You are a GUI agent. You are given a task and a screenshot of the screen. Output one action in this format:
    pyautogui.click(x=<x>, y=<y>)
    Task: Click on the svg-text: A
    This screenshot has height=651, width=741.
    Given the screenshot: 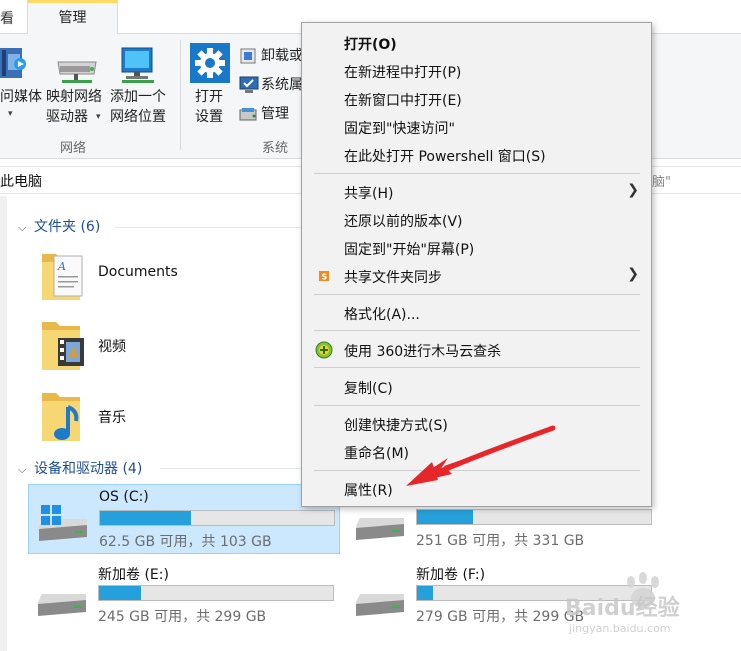 What is the action you would take?
    pyautogui.click(x=61, y=266)
    